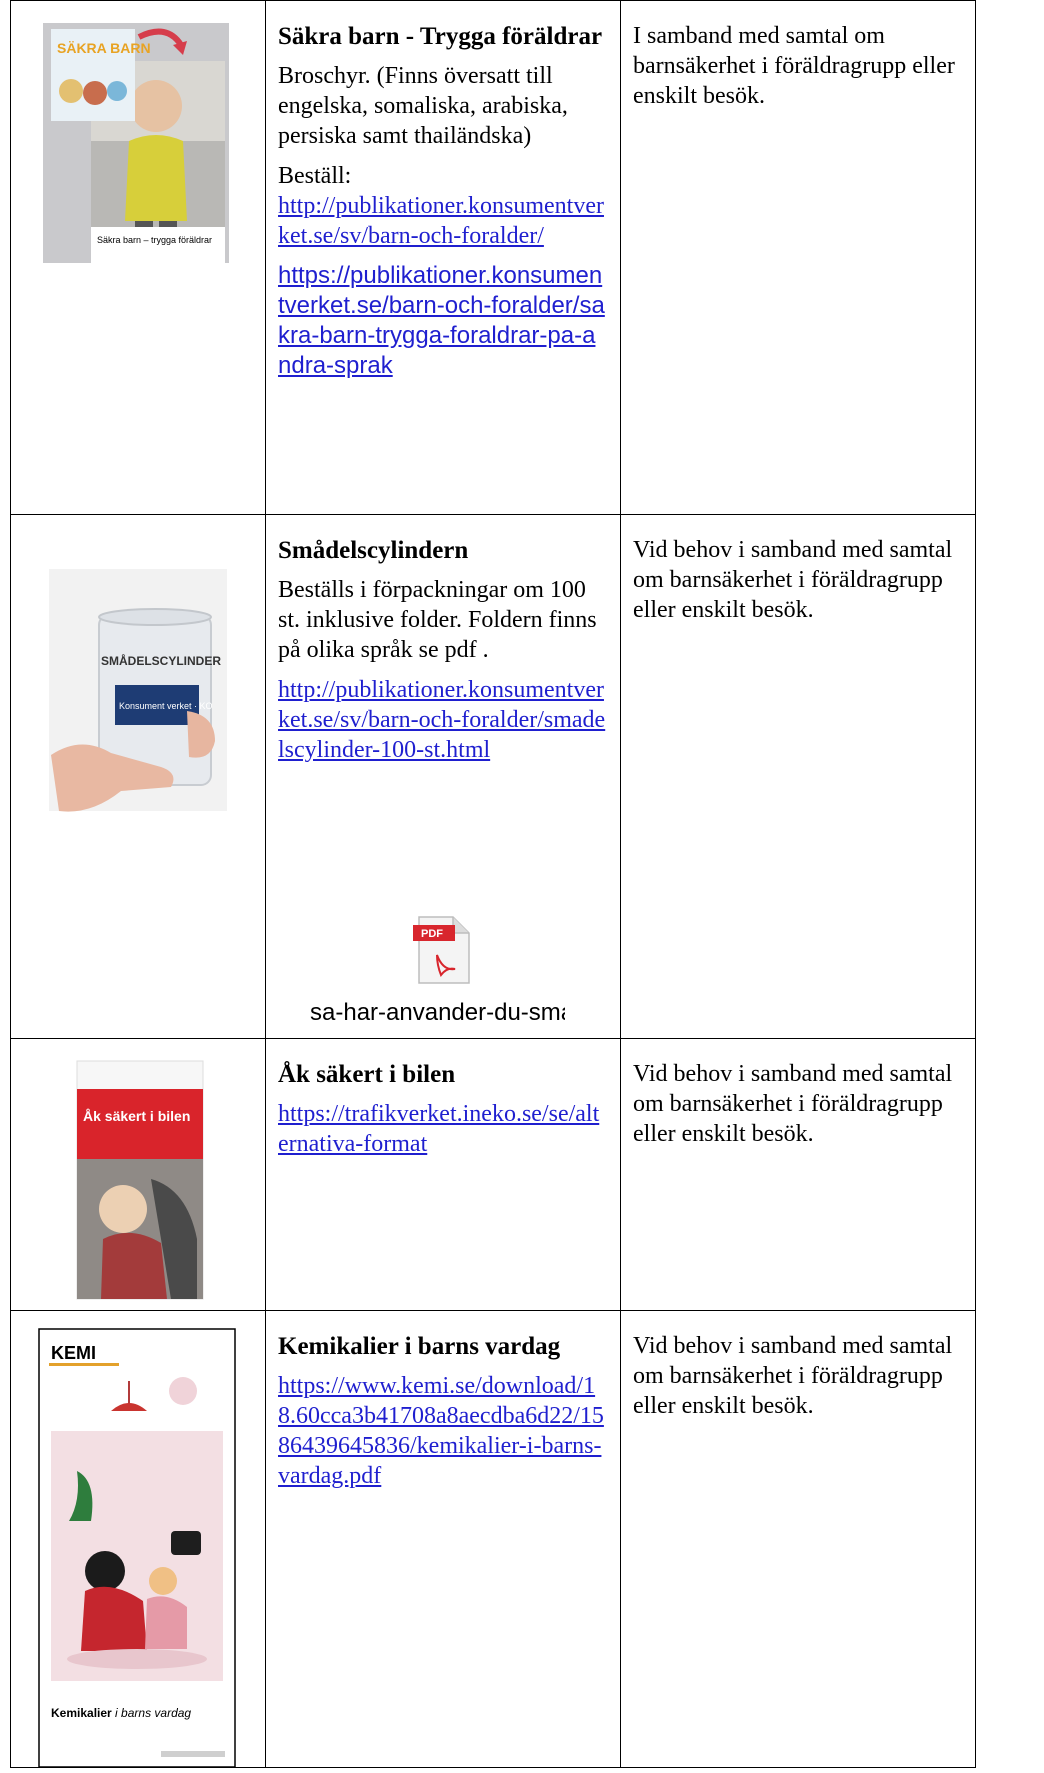  Describe the element at coordinates (161, 660) in the screenshot. I see `cylinder-label-text: SMÅDELSCYLINDER` at that location.